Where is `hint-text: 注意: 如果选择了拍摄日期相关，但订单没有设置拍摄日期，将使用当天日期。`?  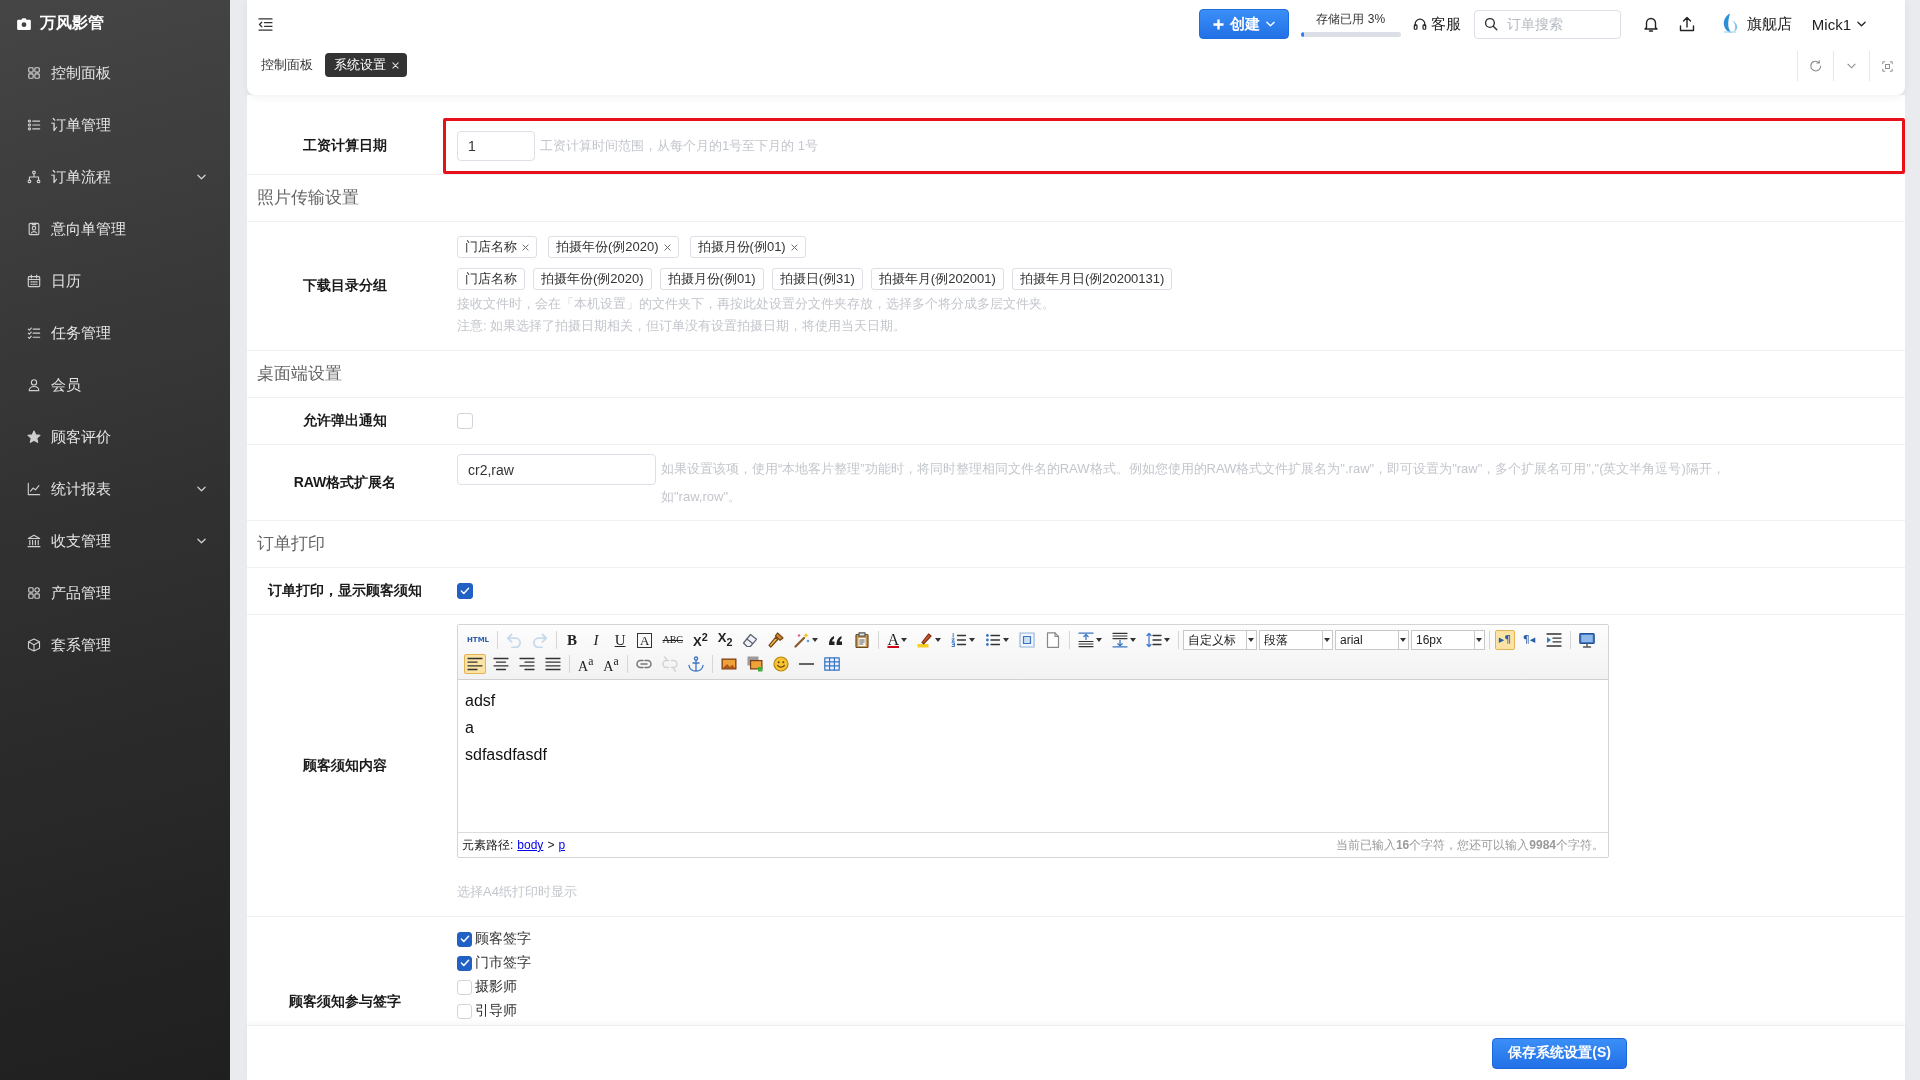 hint-text: 注意: 如果选择了拍摄日期相关，但订单没有设置拍摄日期，将使用当天日期。 is located at coordinates (682, 326).